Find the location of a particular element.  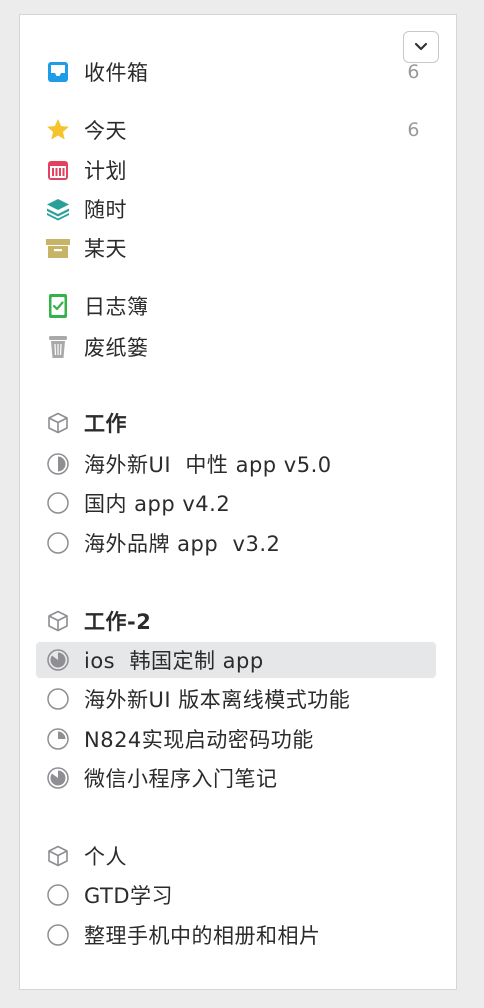

project-item: N824实现启动密码功能 is located at coordinates (236, 739).